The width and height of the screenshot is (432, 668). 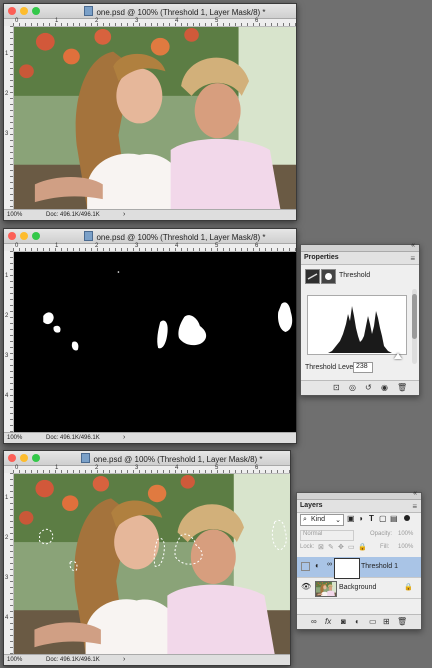 I want to click on filter-smart-object-icon: ▤, so click(x=394, y=518).